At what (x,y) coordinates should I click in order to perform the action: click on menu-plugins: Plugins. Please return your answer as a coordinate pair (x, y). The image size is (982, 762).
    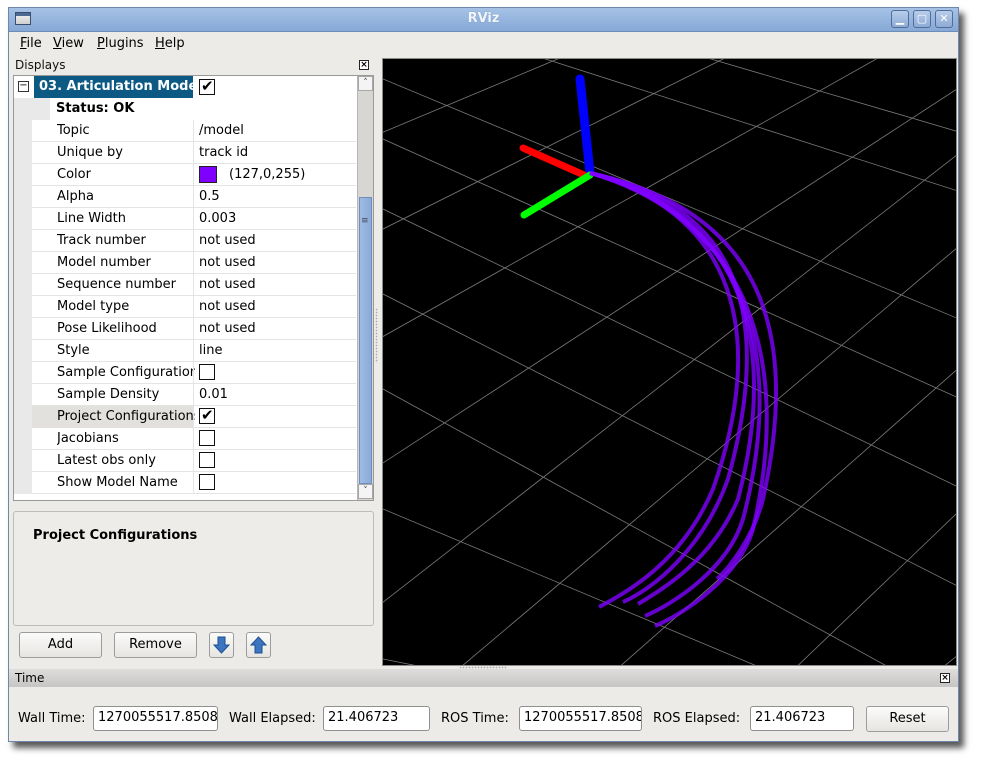
    Looking at the image, I should click on (120, 43).